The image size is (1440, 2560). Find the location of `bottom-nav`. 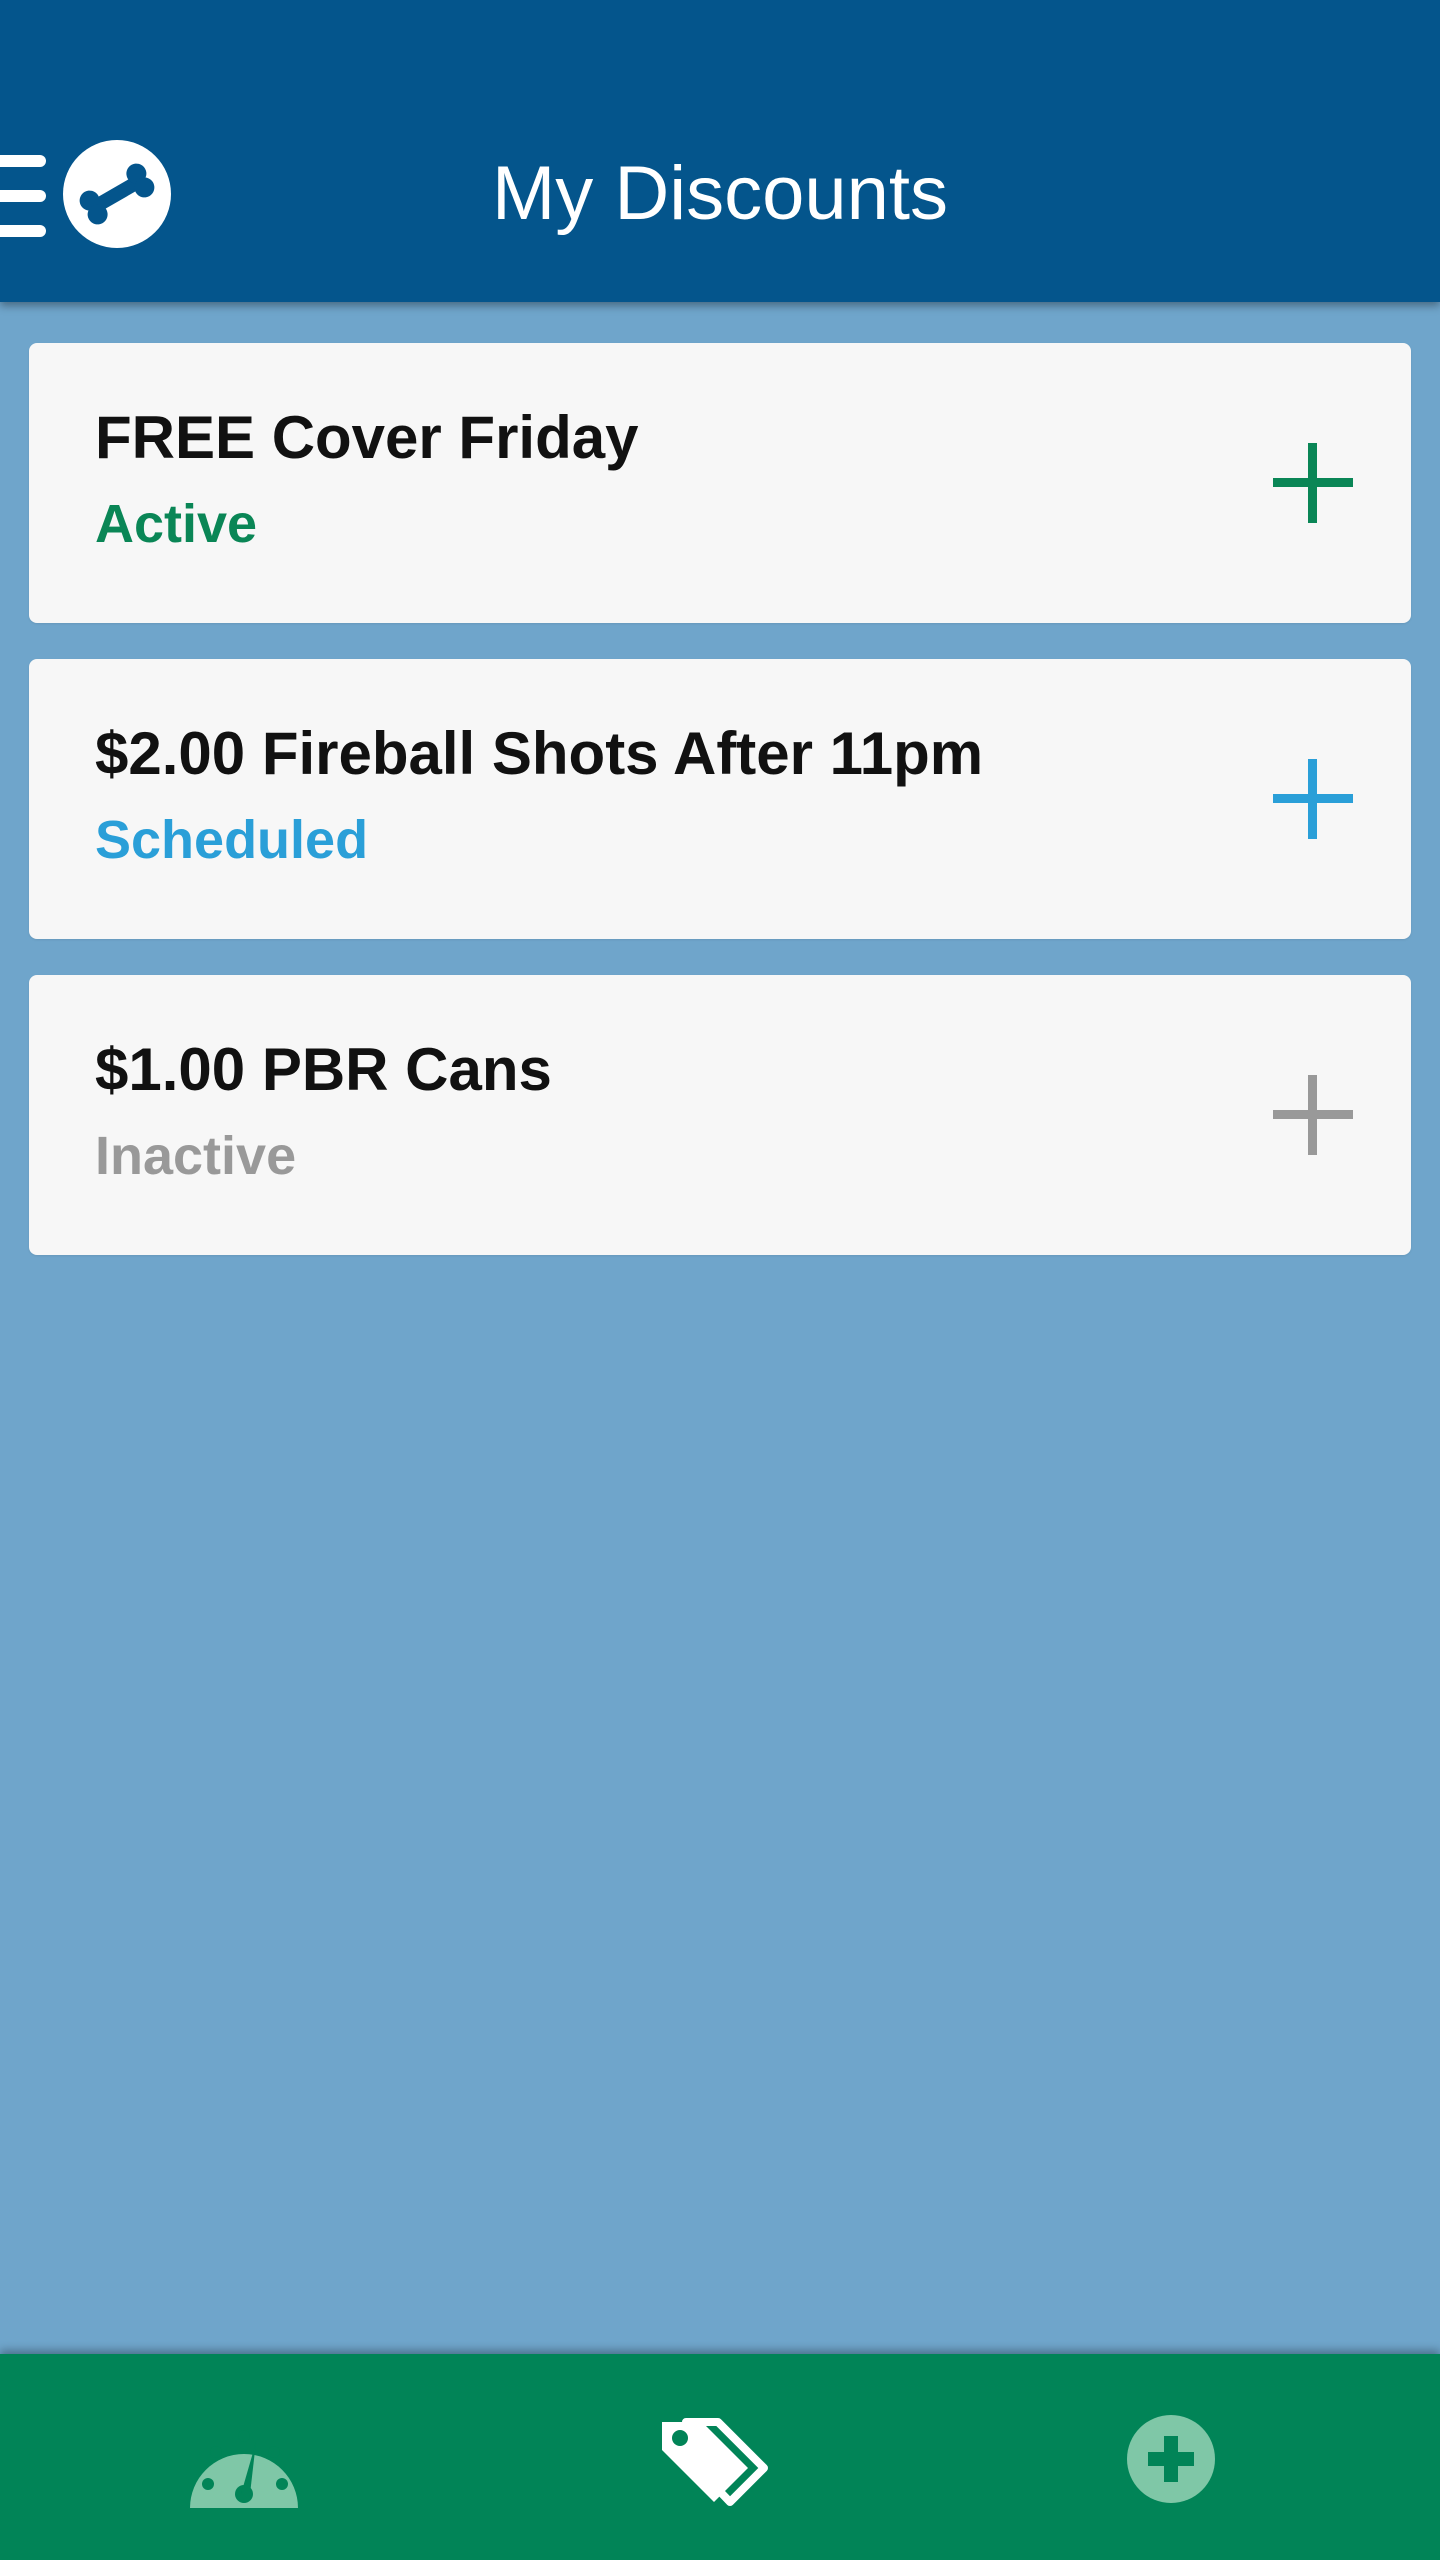

bottom-nav is located at coordinates (720, 2457).